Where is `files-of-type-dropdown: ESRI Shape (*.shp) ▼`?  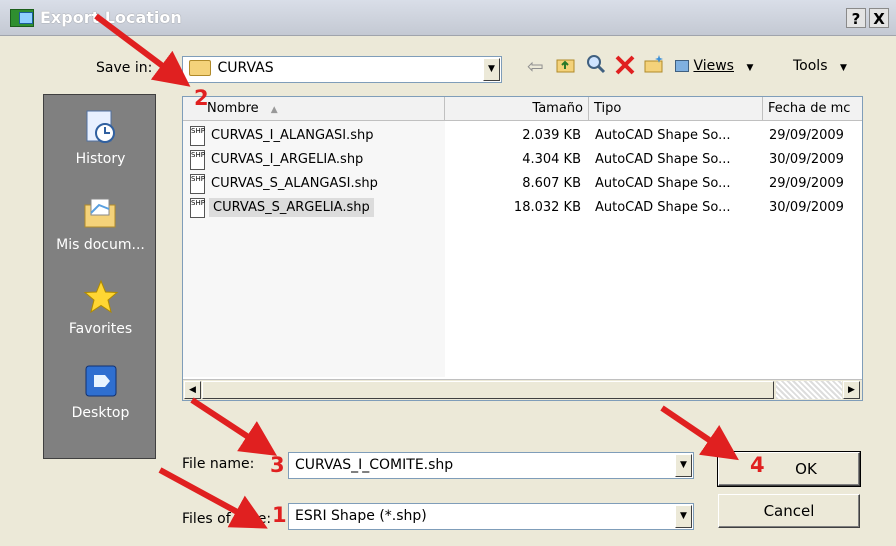
files-of-type-dropdown: ESRI Shape (*.shp) ▼ is located at coordinates (491, 516).